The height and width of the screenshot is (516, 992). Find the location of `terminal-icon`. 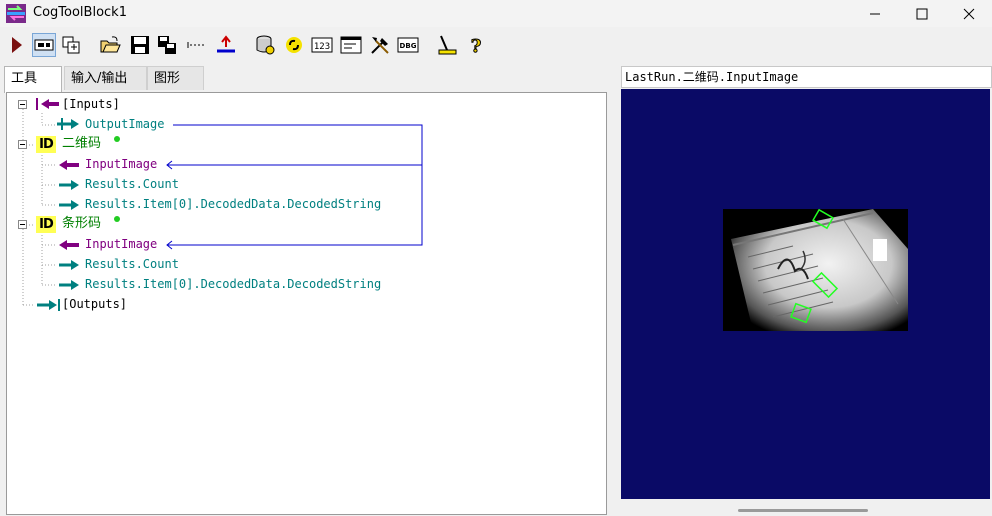

terminal-icon is located at coordinates (351, 45).